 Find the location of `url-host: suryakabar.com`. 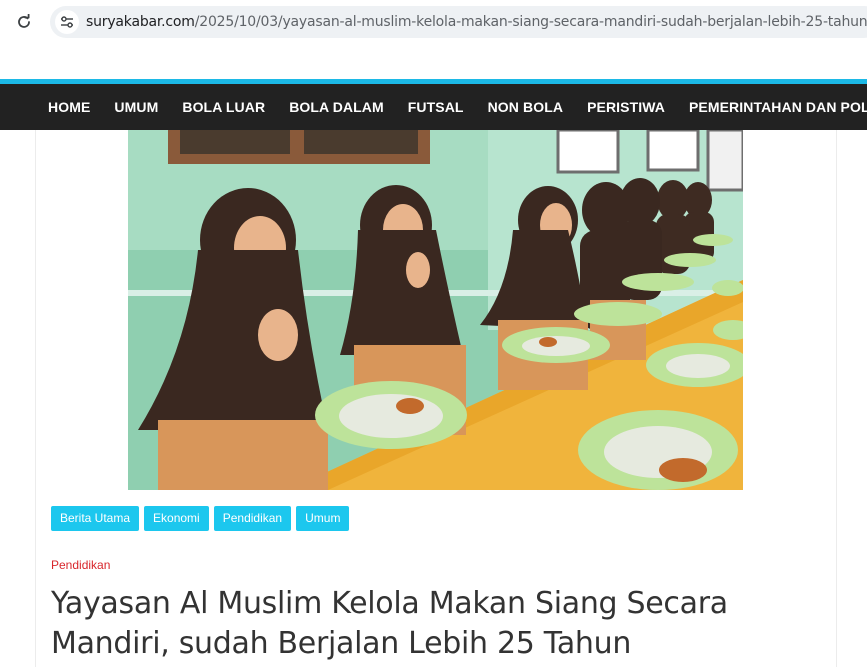

url-host: suryakabar.com is located at coordinates (140, 22).